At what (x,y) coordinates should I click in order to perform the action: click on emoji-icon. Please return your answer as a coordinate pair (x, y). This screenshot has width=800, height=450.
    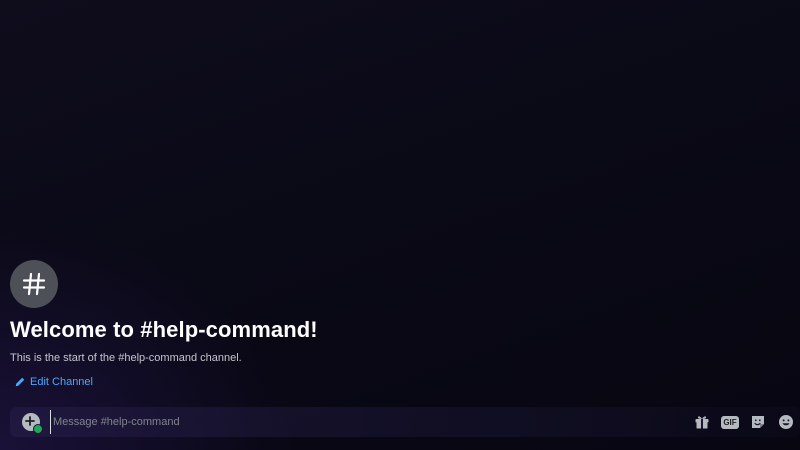
    Looking at the image, I should click on (786, 422).